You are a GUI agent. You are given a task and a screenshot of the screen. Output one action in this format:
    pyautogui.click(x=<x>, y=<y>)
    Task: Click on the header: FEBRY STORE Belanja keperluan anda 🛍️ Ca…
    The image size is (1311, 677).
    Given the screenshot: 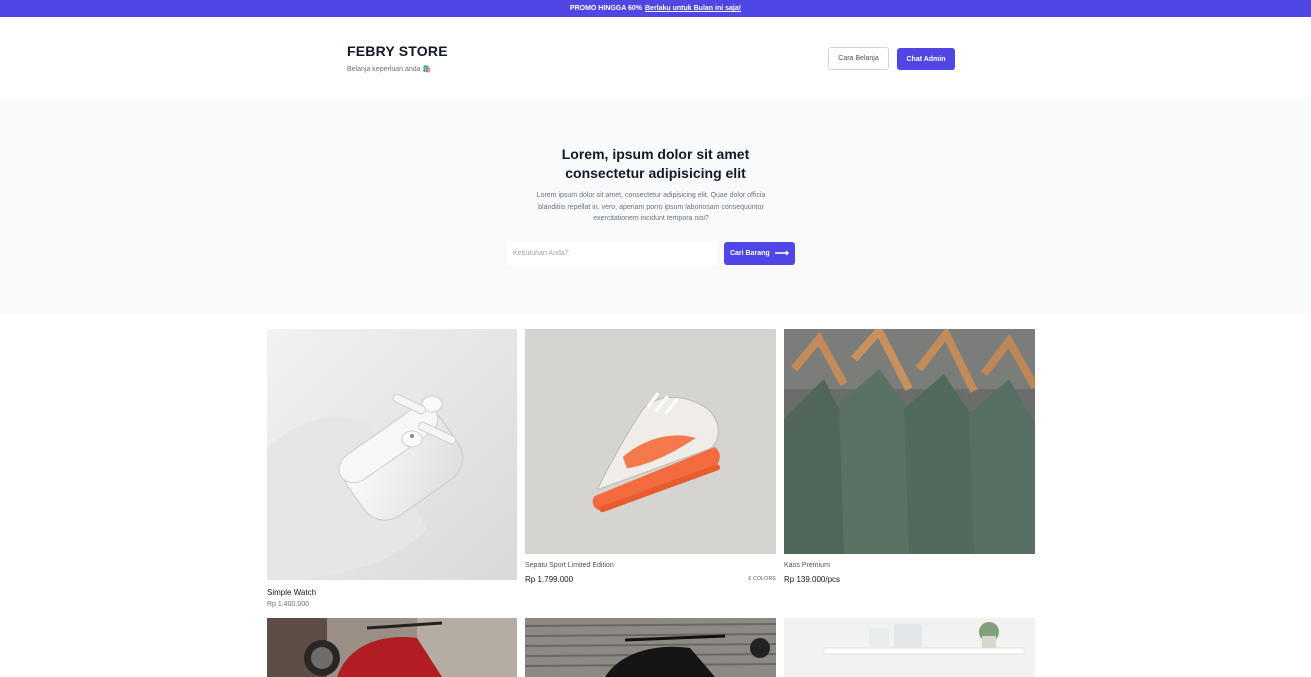 What is the action you would take?
    pyautogui.click(x=655, y=57)
    